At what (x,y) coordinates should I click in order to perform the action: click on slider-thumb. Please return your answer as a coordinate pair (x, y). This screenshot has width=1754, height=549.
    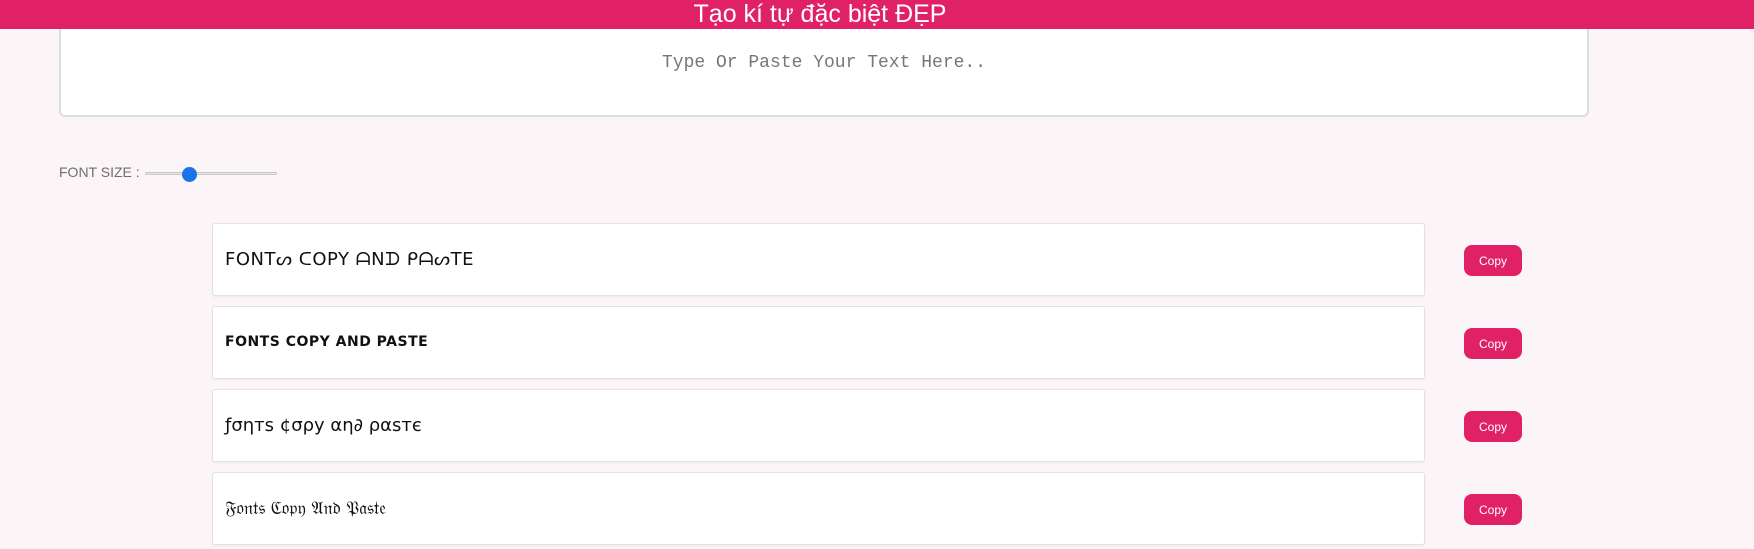
    Looking at the image, I should click on (189, 174).